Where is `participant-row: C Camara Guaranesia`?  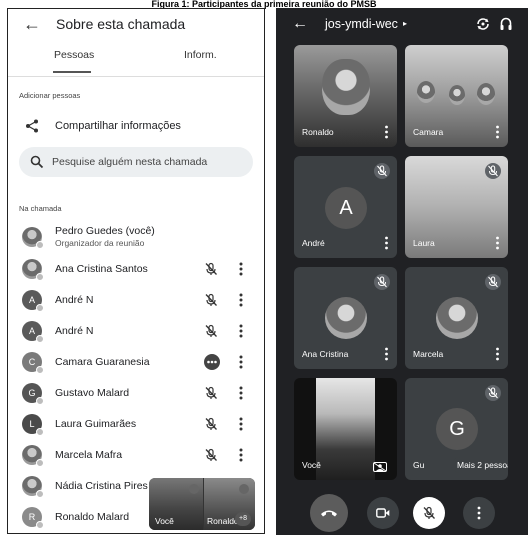
participant-row: C Camara Guaranesia is located at coordinates (136, 362).